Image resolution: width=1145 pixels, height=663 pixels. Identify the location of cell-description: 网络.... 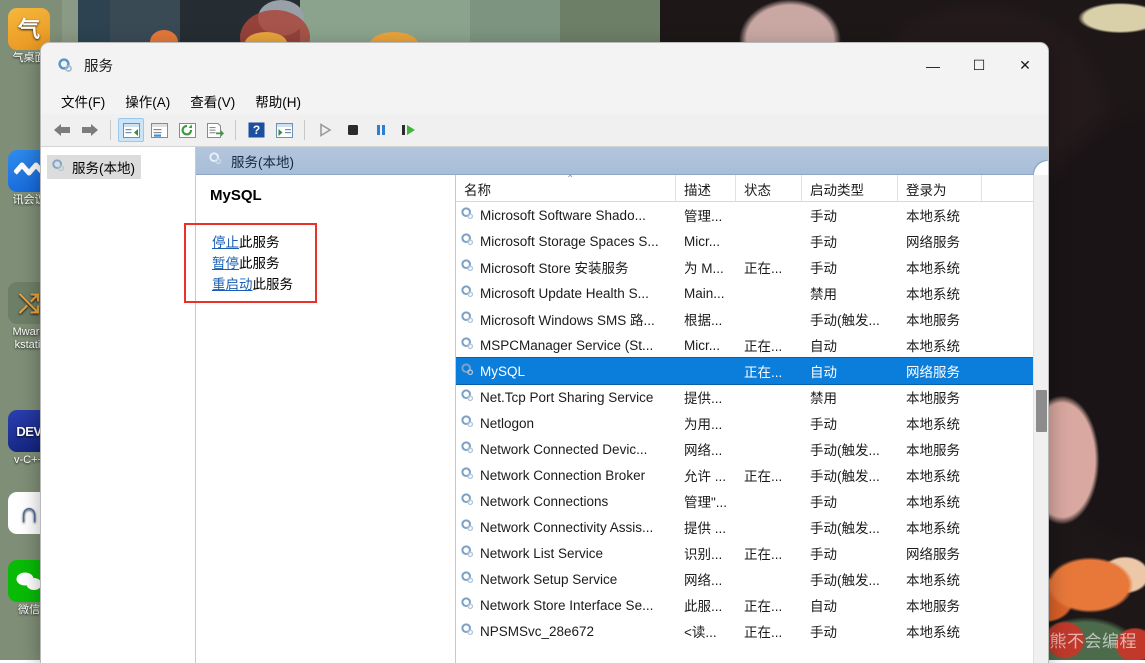
(706, 449).